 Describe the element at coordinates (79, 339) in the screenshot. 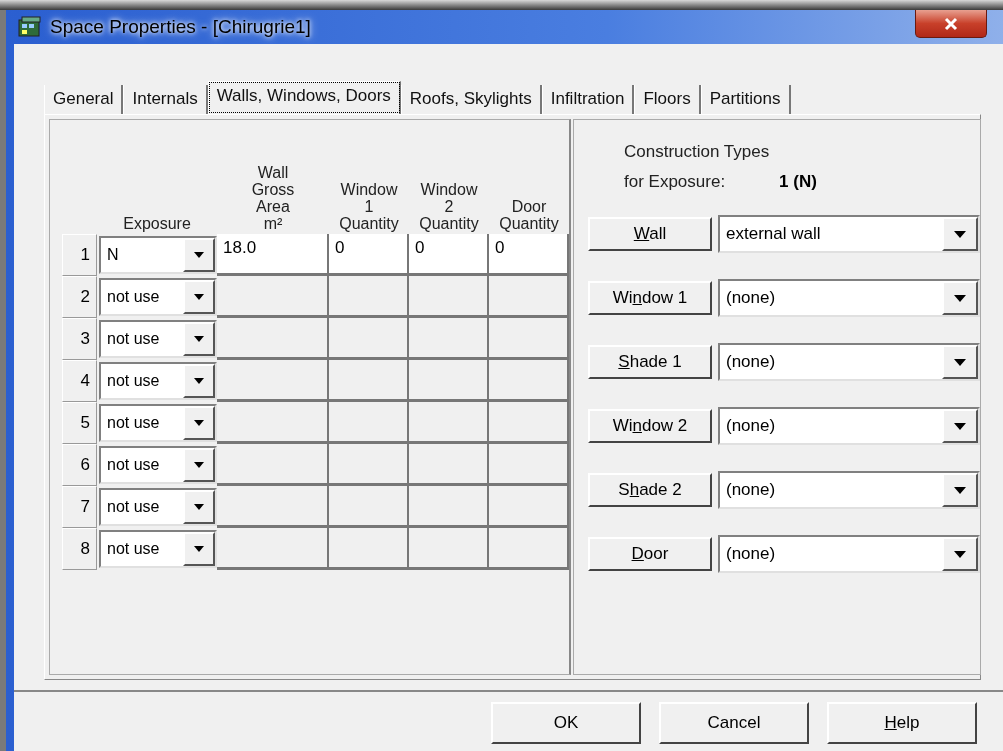

I see `row-number: 3` at that location.